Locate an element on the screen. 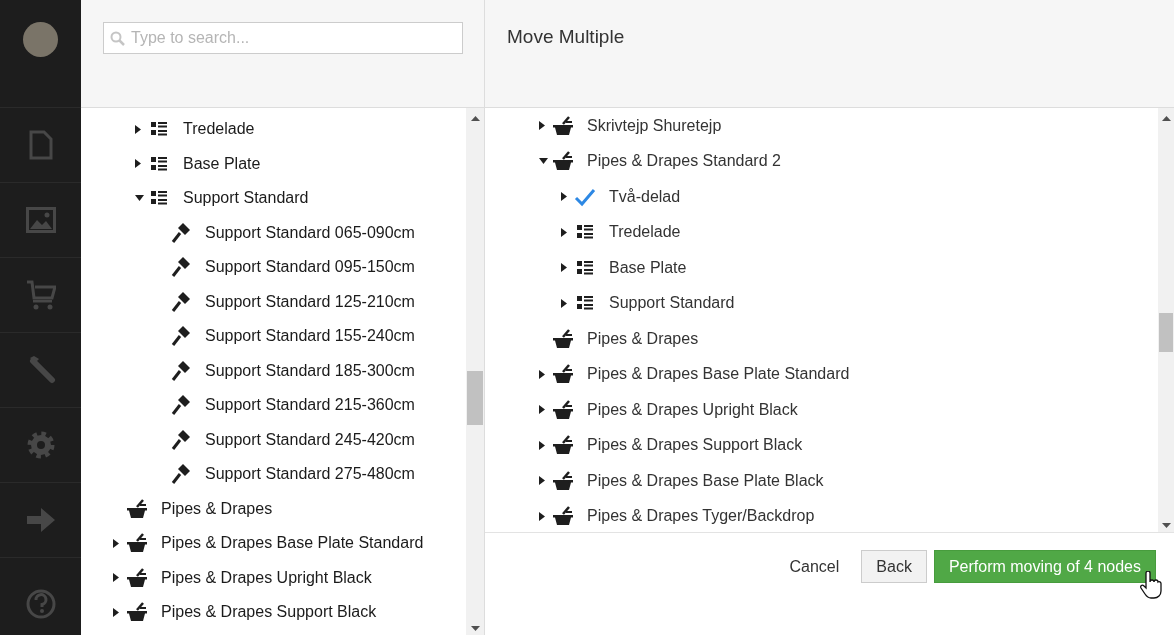  tree-item-label: Skrivtejp Shuretejp is located at coordinates (654, 125).